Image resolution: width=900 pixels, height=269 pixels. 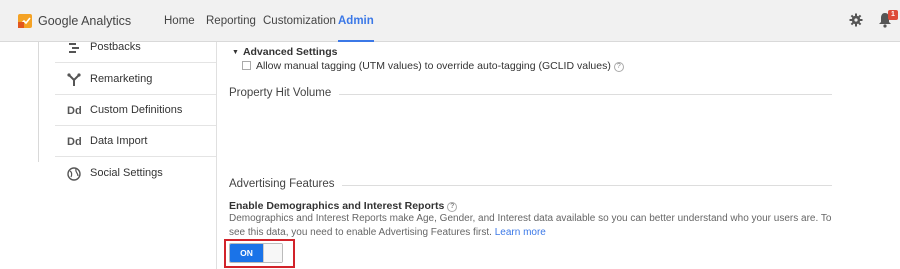 I want to click on demographics-title: Enable Demographics and Interest Reports, so click(x=337, y=206).